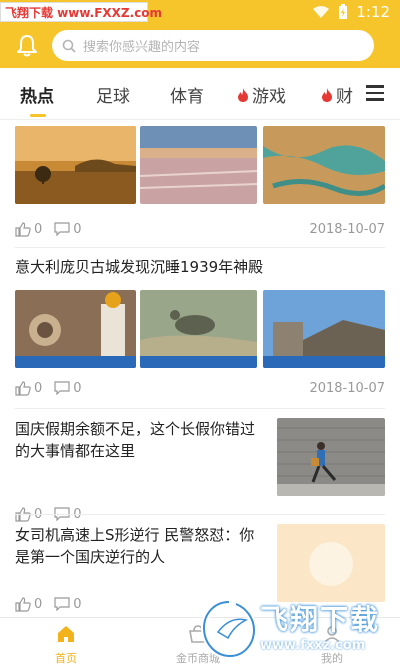 The width and height of the screenshot is (400, 667). Describe the element at coordinates (75, 329) in the screenshot. I see `fresco-reporter-image` at that location.